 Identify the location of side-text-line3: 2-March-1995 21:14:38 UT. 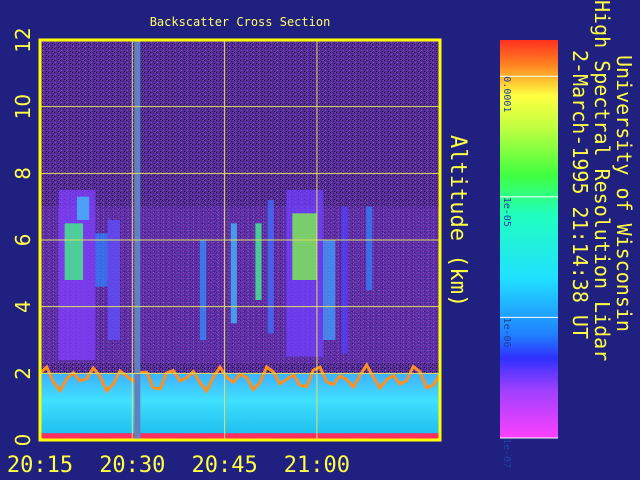
(580, 194).